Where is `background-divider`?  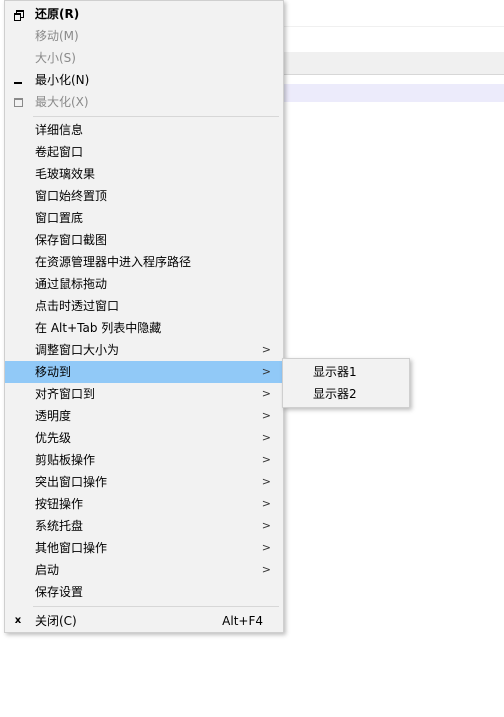
background-divider is located at coordinates (392, 26).